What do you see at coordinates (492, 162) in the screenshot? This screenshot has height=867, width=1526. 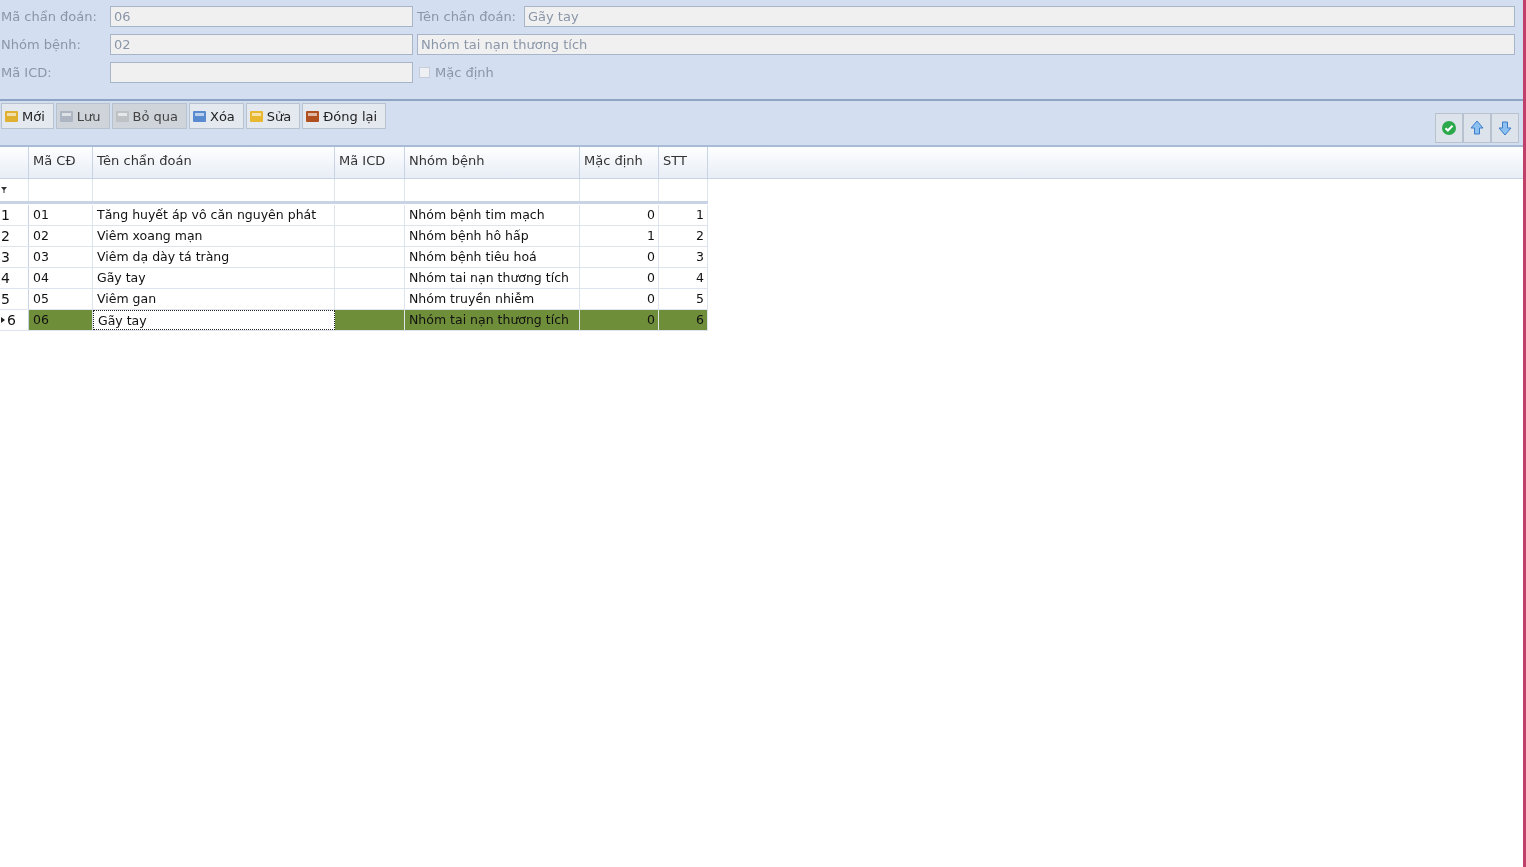 I see `column-header: Nhóm bệnh` at bounding box center [492, 162].